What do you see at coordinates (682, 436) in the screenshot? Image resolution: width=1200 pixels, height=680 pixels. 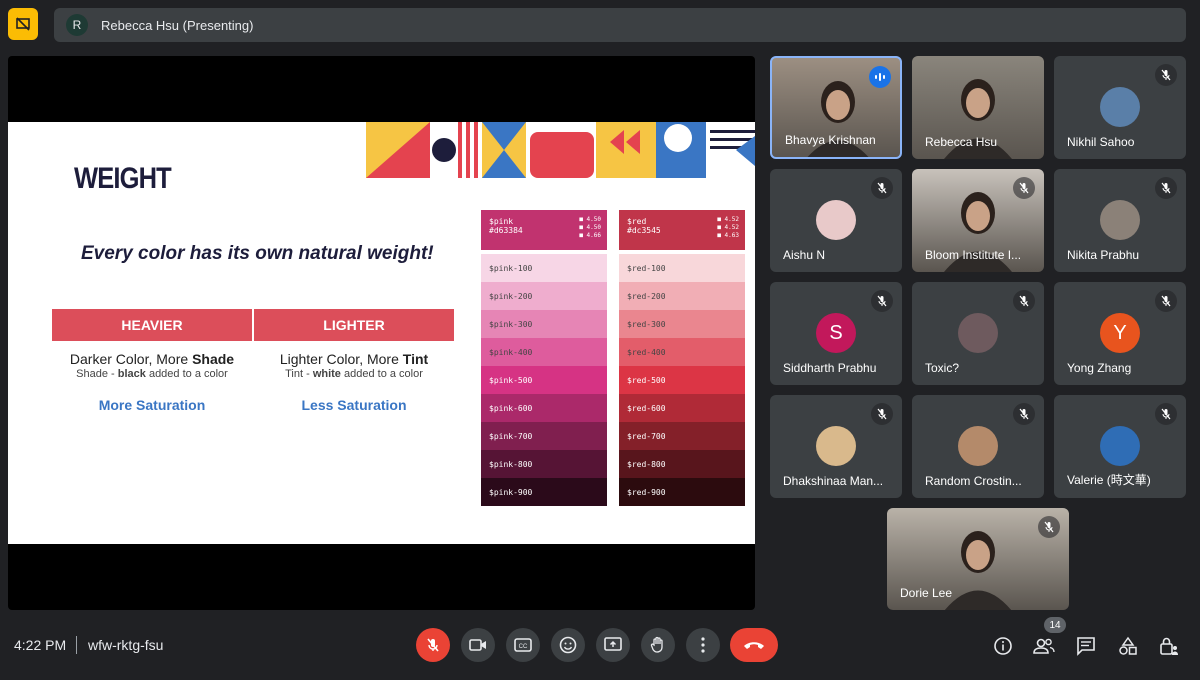 I see `palette-swatch: $red-700` at bounding box center [682, 436].